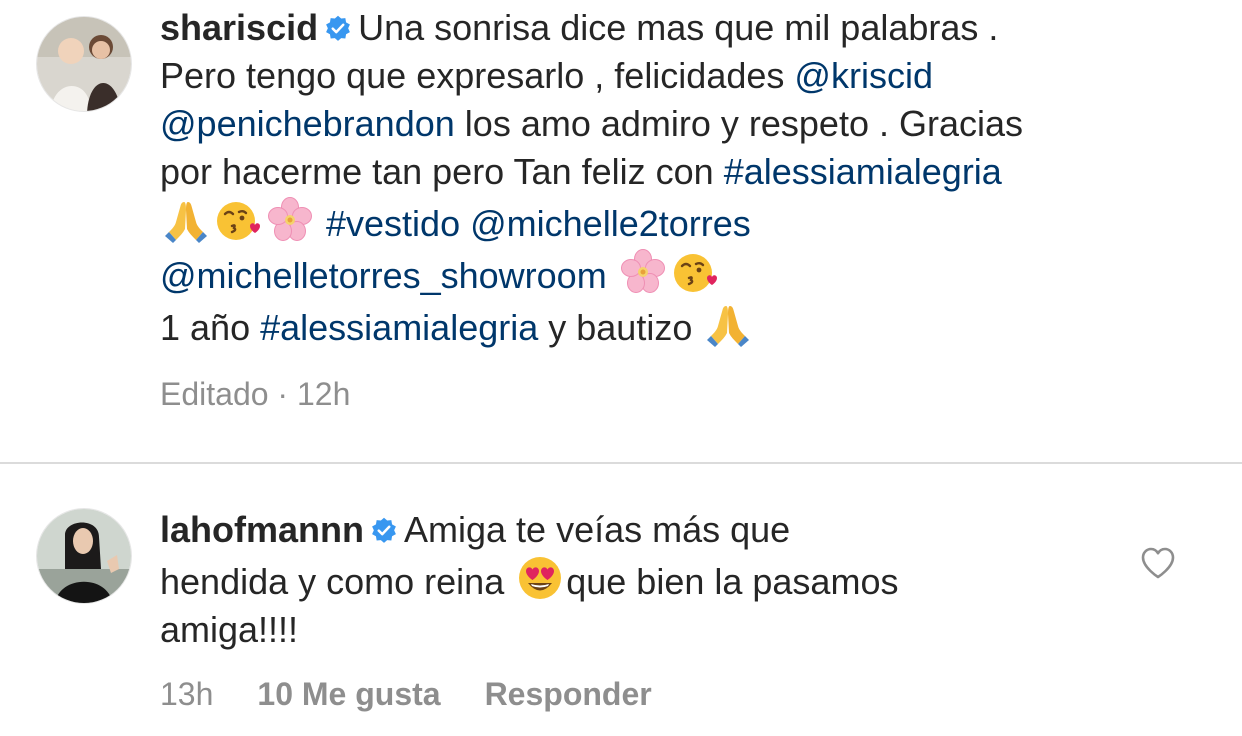 This screenshot has height=736, width=1242. Describe the element at coordinates (262, 529) in the screenshot. I see `comment-2-username: lahofmannn` at that location.